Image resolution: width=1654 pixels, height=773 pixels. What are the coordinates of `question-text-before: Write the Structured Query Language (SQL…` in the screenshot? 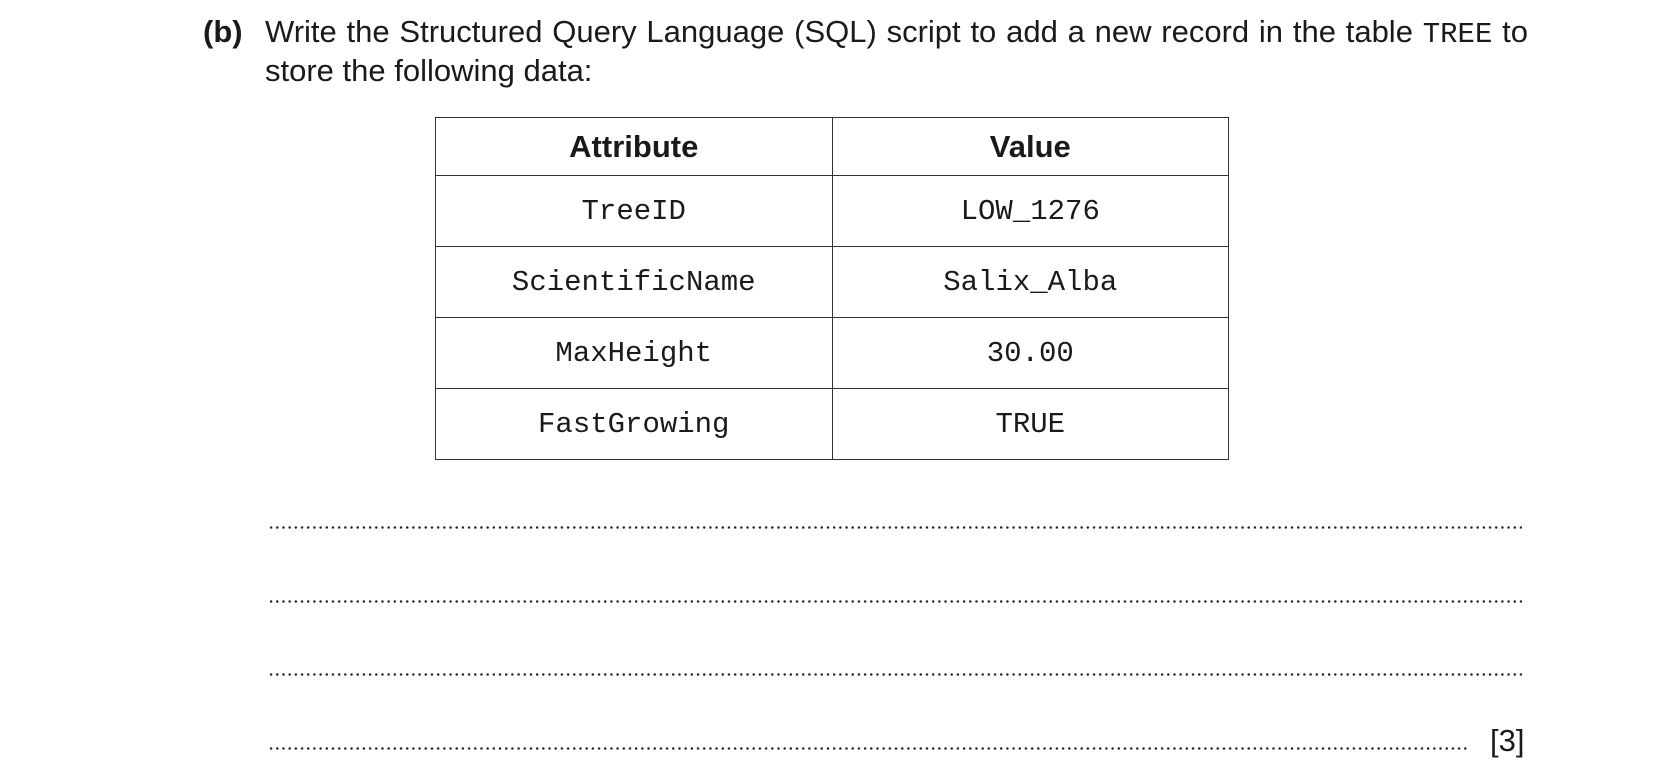 It's located at (844, 31).